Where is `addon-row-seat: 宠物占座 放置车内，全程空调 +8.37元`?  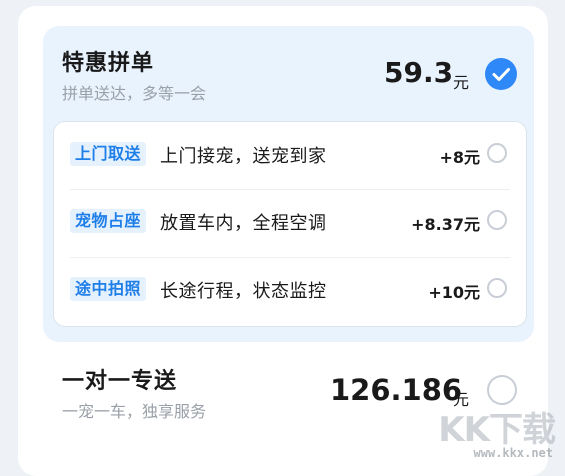
addon-row-seat: 宠物占座 放置车内，全程空调 +8.37元 is located at coordinates (290, 223).